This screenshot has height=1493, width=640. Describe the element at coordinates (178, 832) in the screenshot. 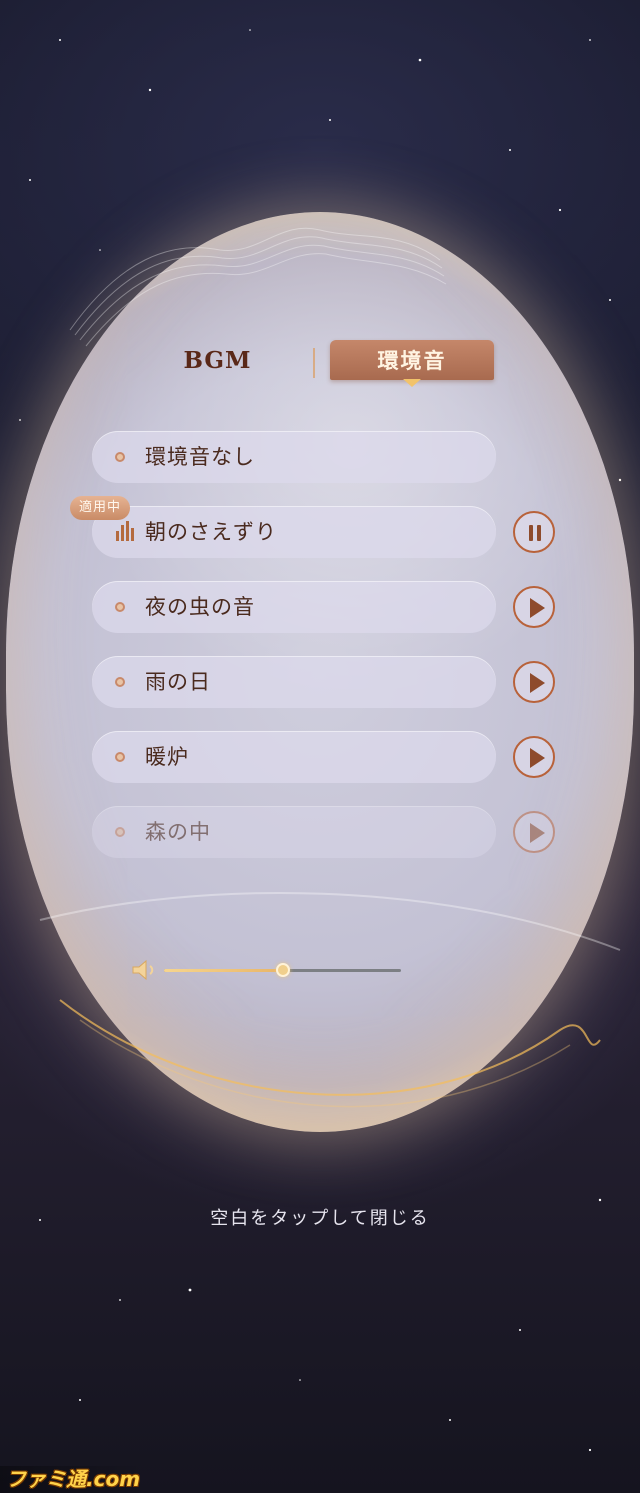

I see `sound-item-label: 森の中` at that location.